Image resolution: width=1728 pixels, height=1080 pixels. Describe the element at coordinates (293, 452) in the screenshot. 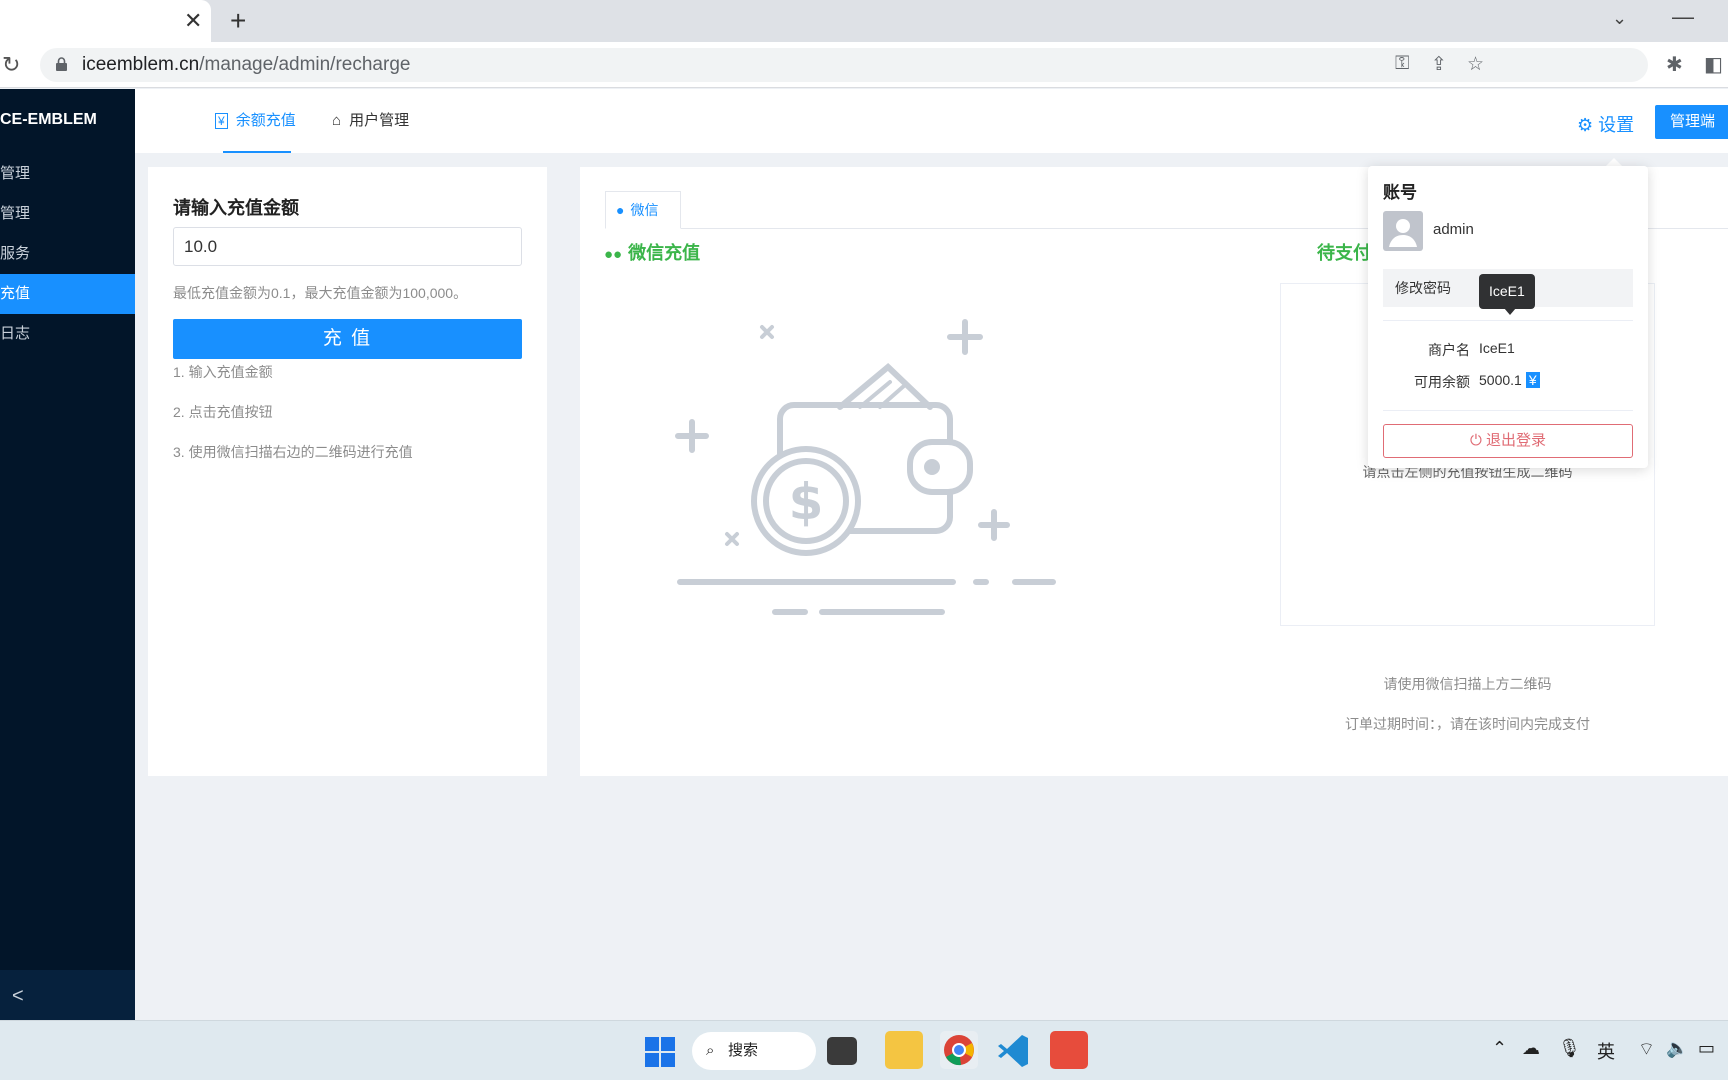

I see `step-3: 3. 使用微信扫描右边的二维码进行充值` at that location.